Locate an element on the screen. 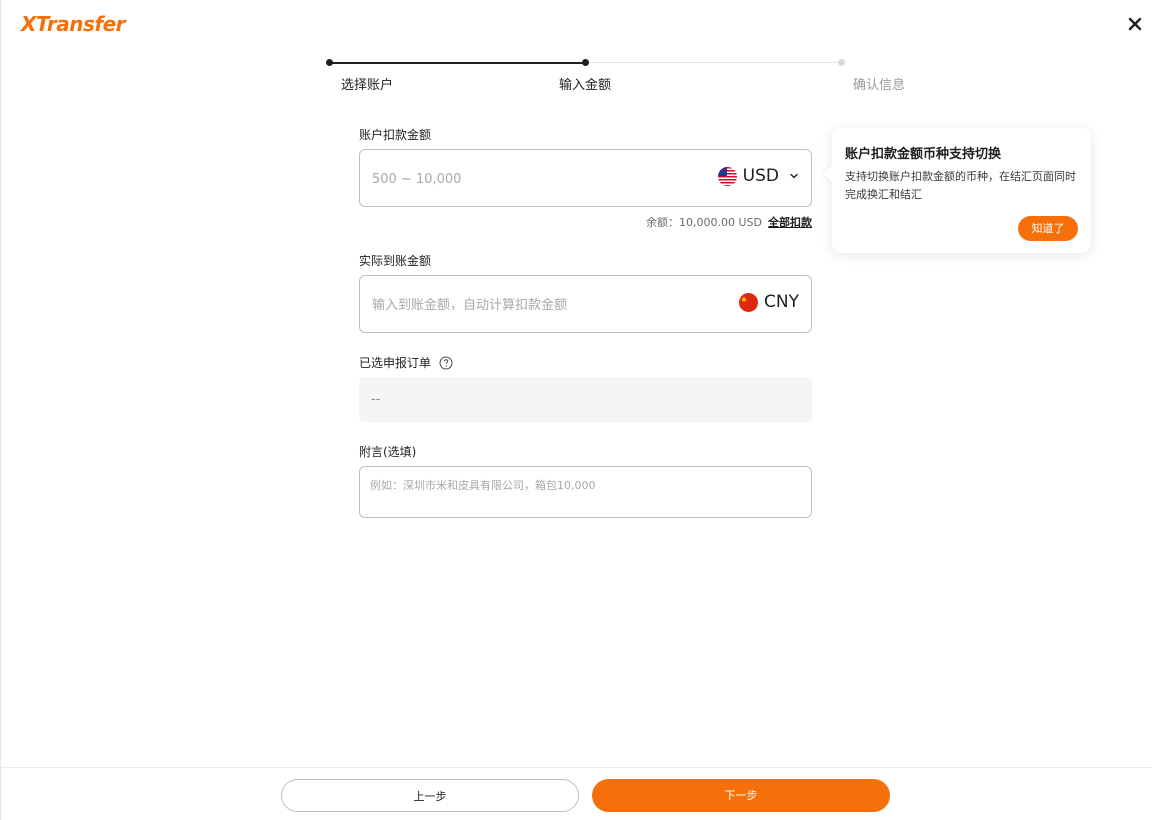 The width and height of the screenshot is (1152, 820). tooltip-body: 支持切换账户扣款金额的币种，在结汇页面同时完成换汇和结汇 is located at coordinates (960, 185).